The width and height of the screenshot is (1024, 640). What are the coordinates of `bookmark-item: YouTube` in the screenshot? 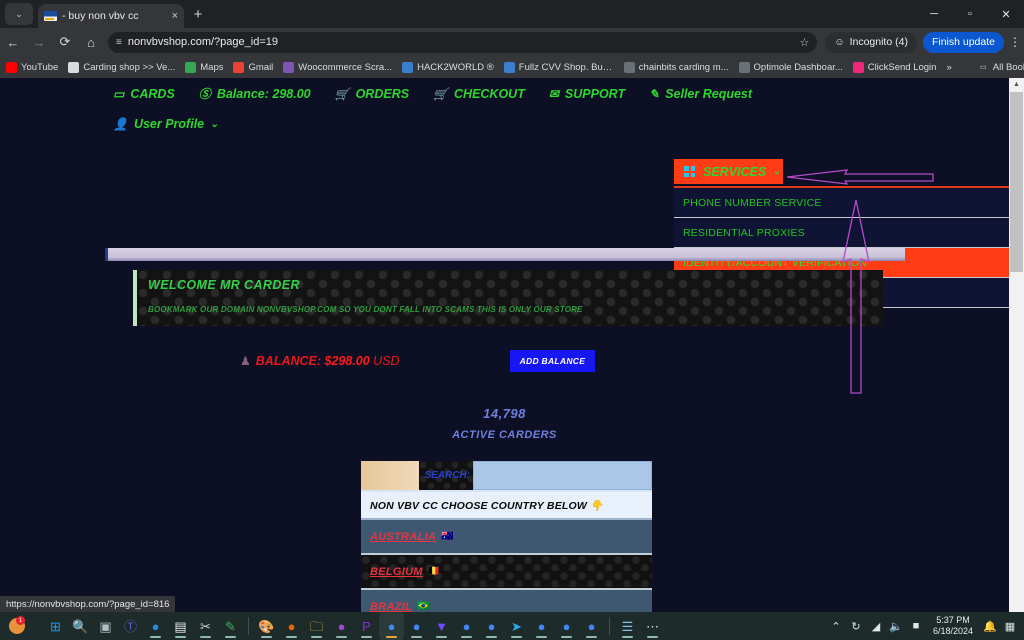 It's located at (32, 67).